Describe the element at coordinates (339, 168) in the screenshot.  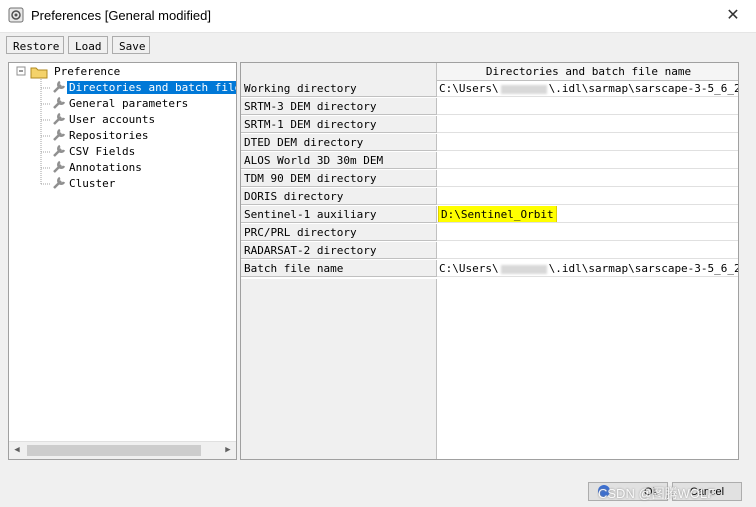
I see `row-label: ALOS World 3D 30m DEM directory` at that location.